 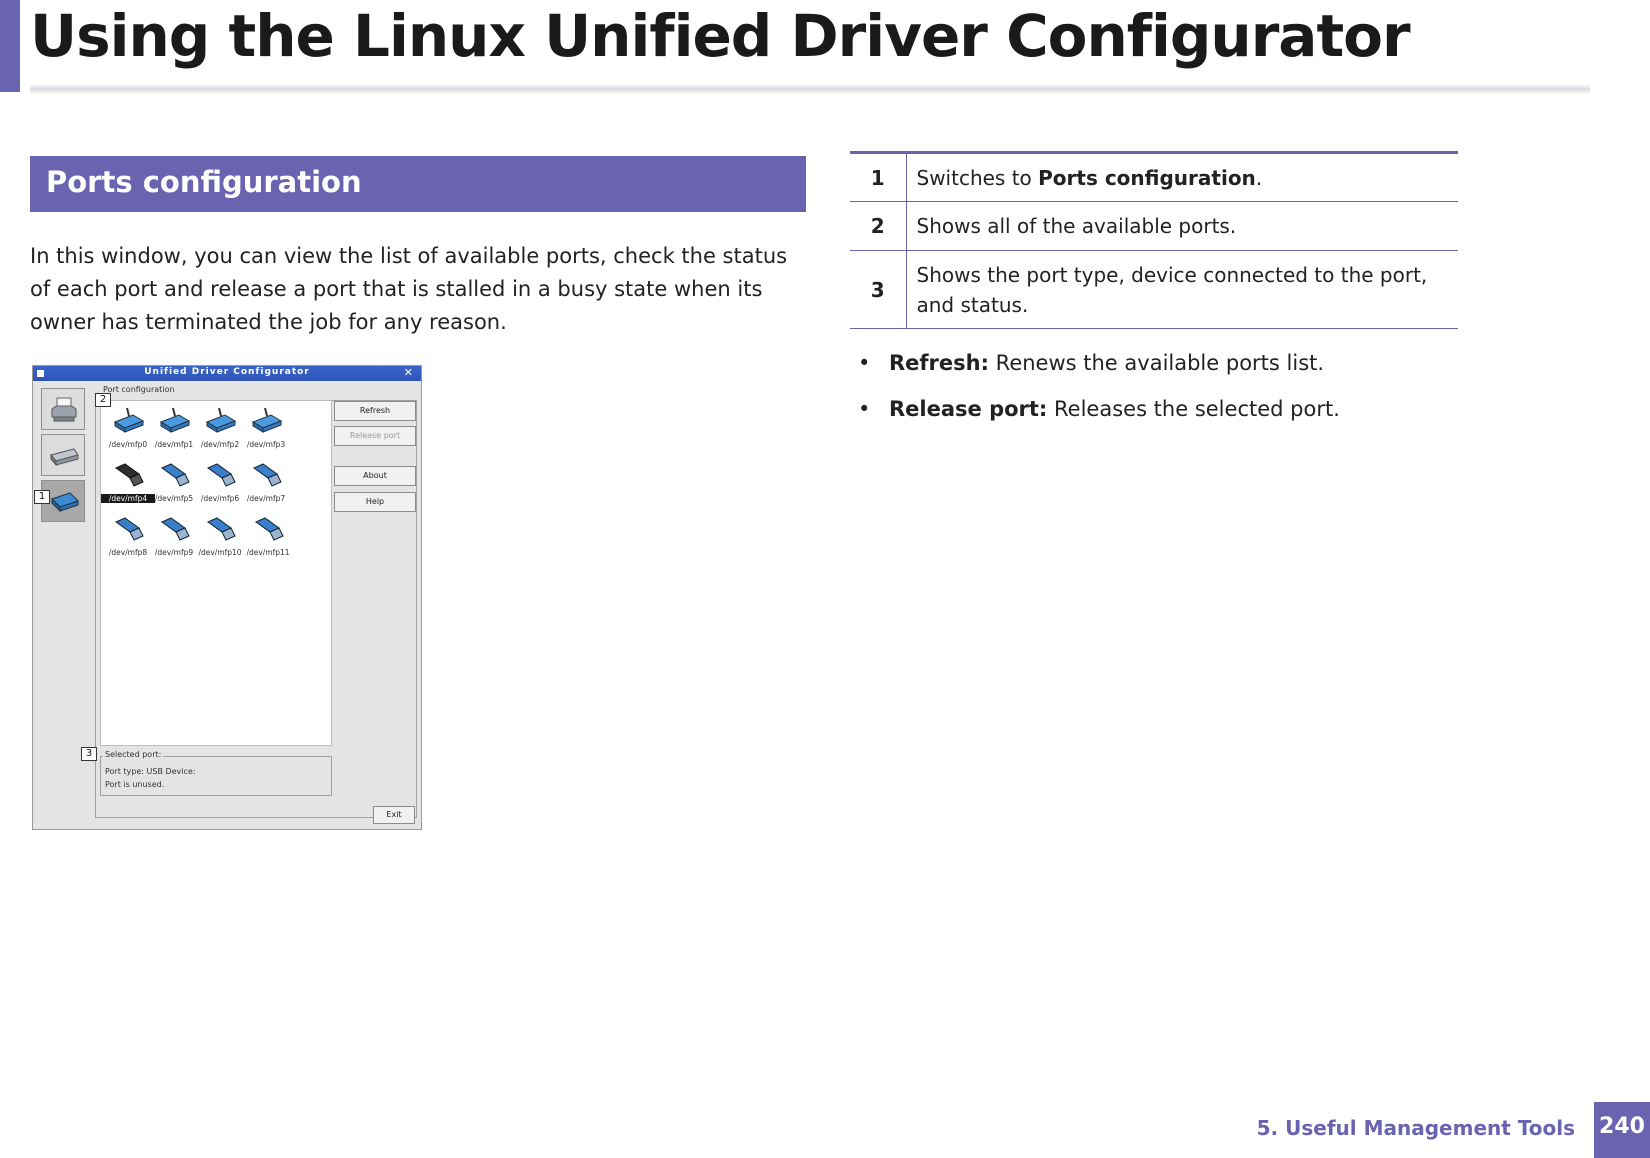 I want to click on section-banner: Ports configuration, so click(x=418, y=184).